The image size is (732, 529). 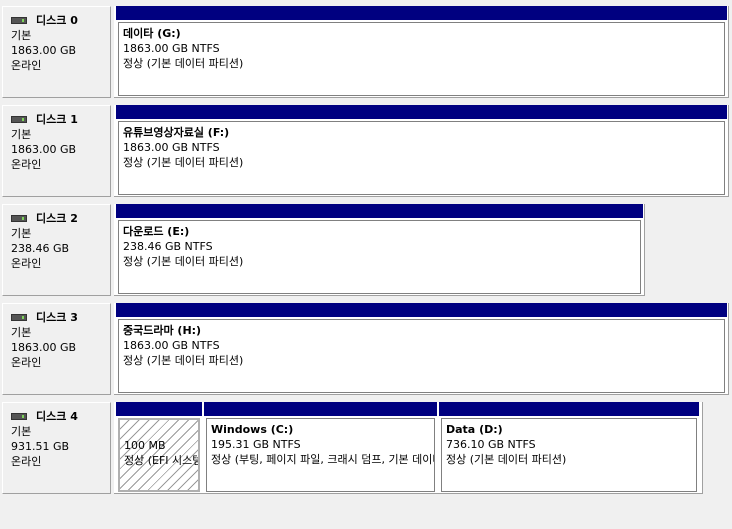 I want to click on partition-label: 데이타 (G:), so click(x=152, y=33).